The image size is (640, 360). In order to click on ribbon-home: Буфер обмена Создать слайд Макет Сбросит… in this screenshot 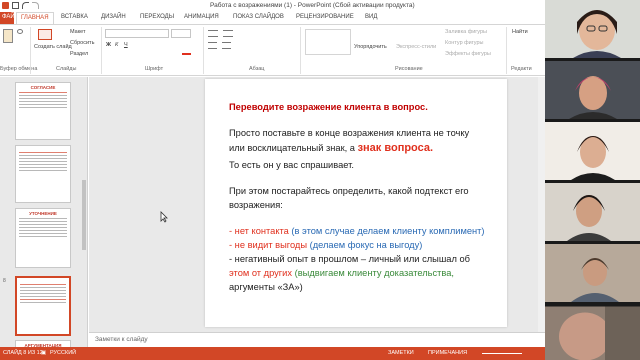, I will do `click(272, 50)`.